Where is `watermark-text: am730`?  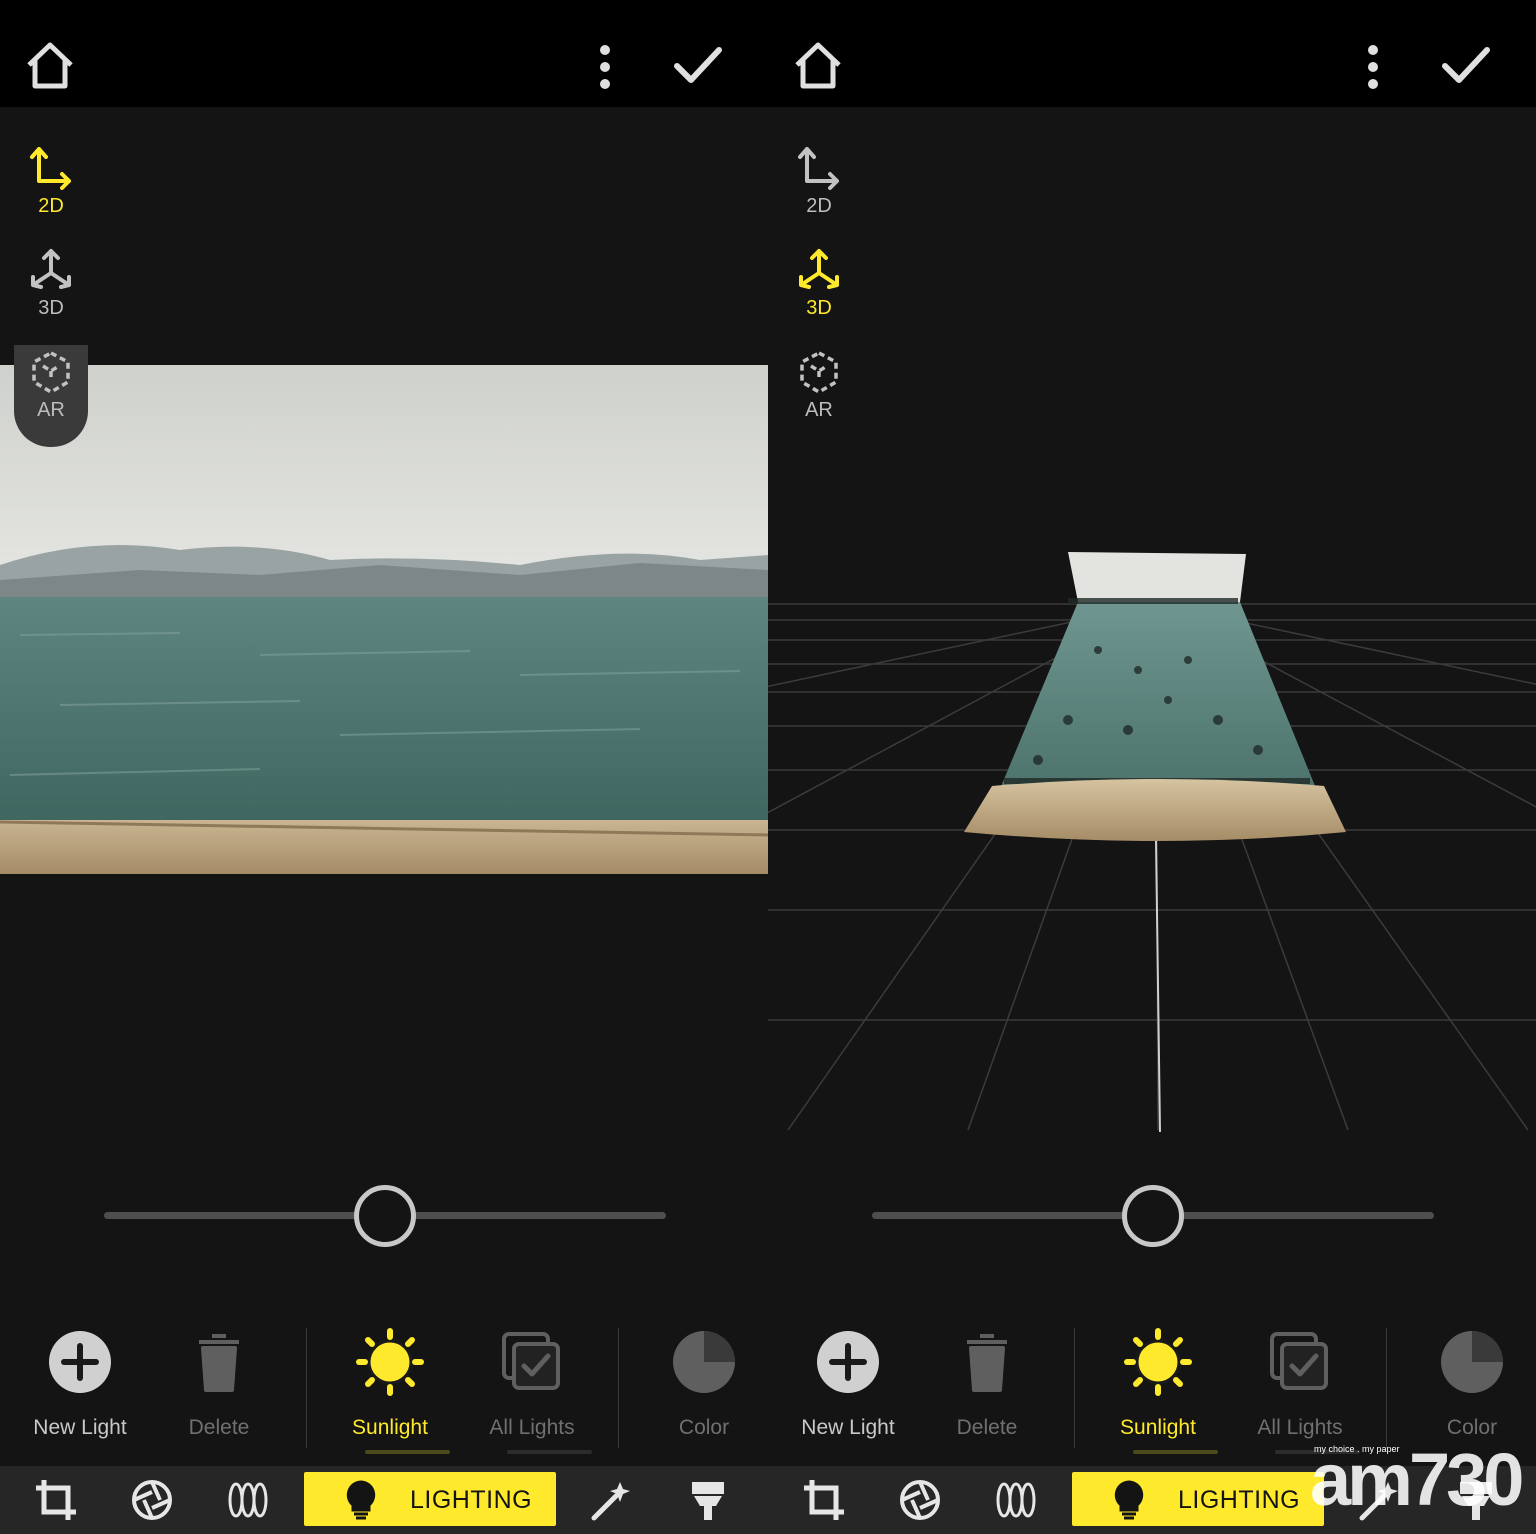
watermark-text: am730 is located at coordinates (1417, 1479).